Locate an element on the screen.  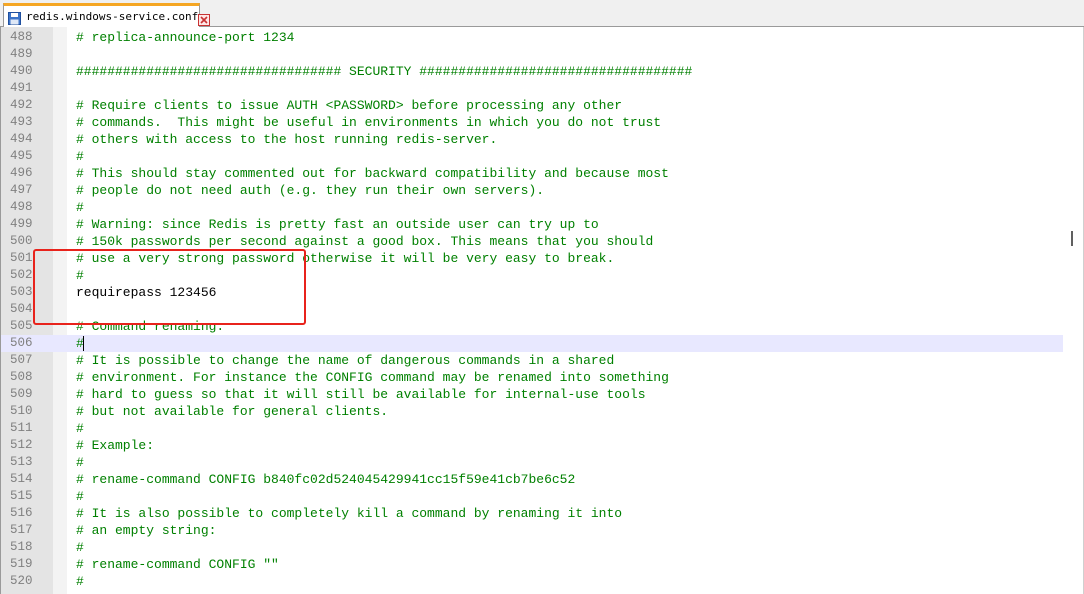
code-line: 505 # Command renaming. is located at coordinates (542, 326).